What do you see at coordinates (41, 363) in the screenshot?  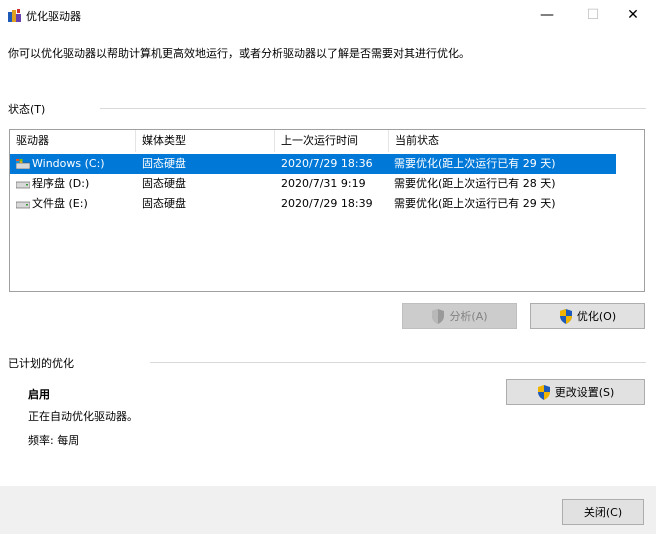 I see `scheduled-section-label: 已计划的优化` at bounding box center [41, 363].